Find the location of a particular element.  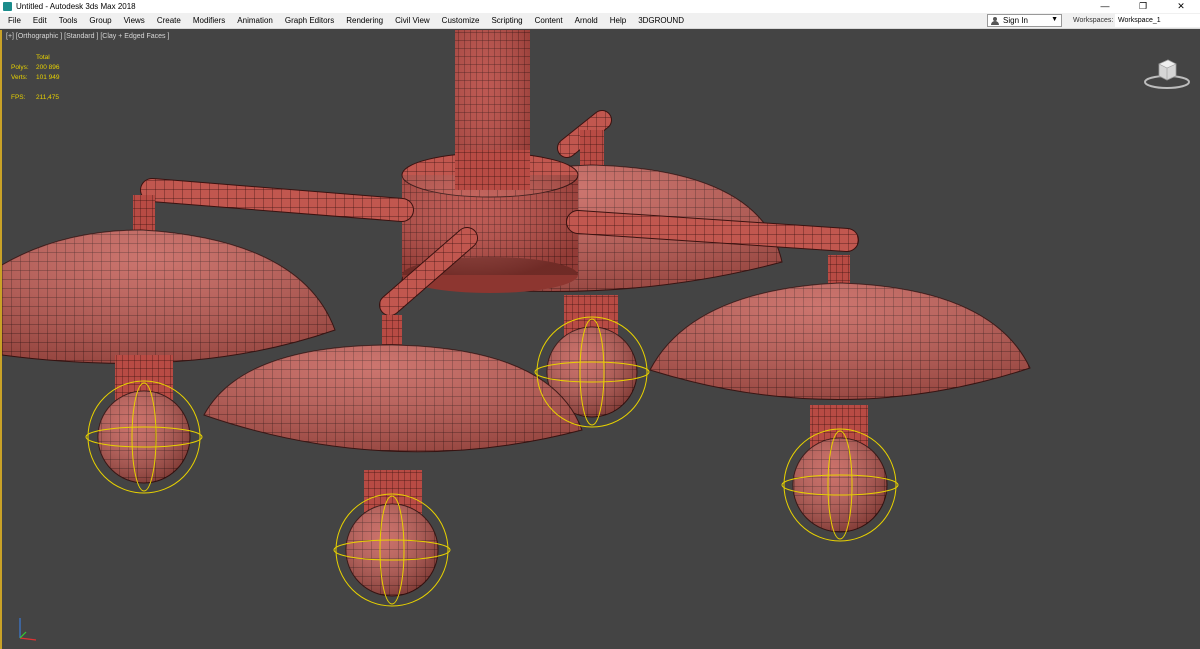

title-bar: Untitled - Autodesk 3ds Max 2018 — ❐ ✕ is located at coordinates (600, 6).